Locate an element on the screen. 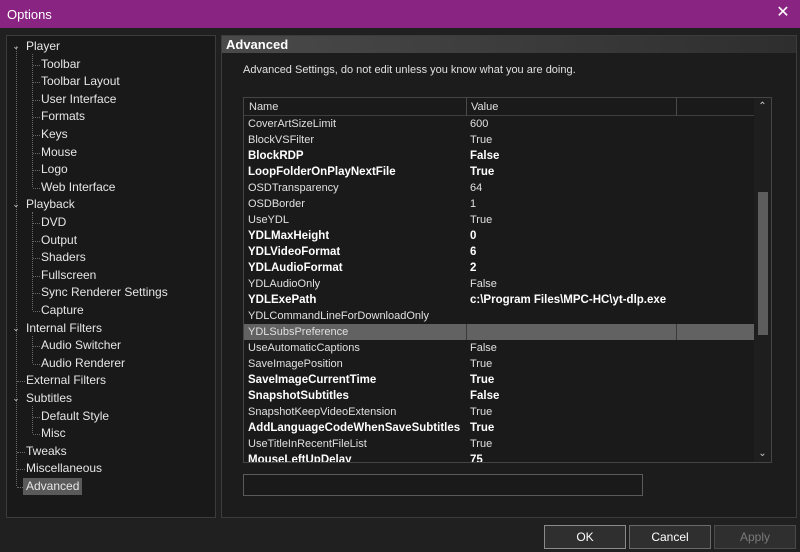  setting-value: 0 is located at coordinates (473, 236).